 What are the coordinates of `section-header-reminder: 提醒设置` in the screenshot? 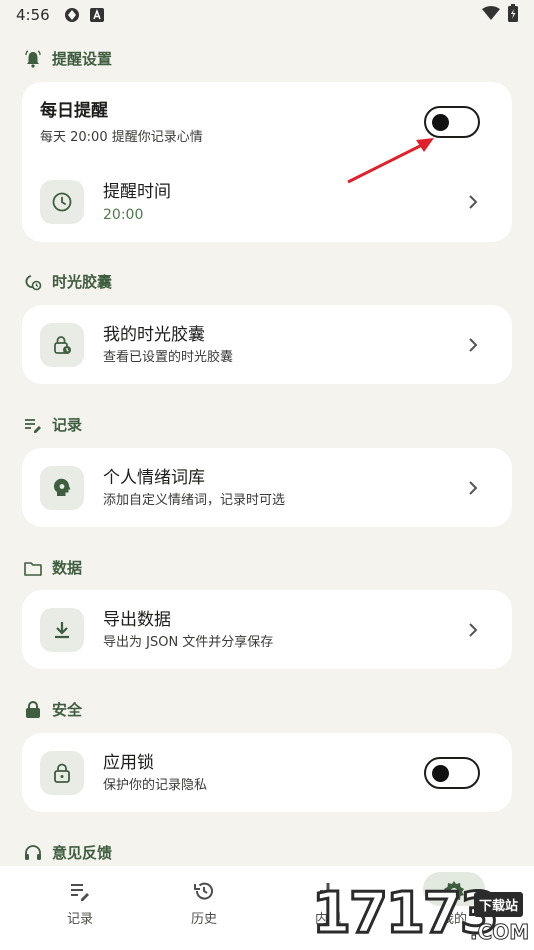 It's located at (68, 58).